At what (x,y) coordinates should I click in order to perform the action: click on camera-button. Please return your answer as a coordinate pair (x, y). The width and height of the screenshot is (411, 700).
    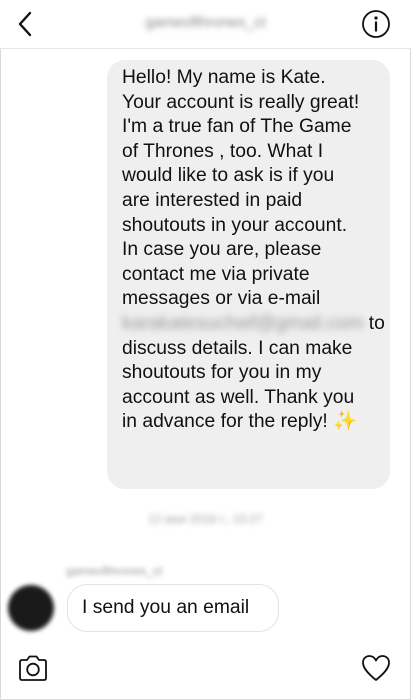
    Looking at the image, I should click on (33, 668).